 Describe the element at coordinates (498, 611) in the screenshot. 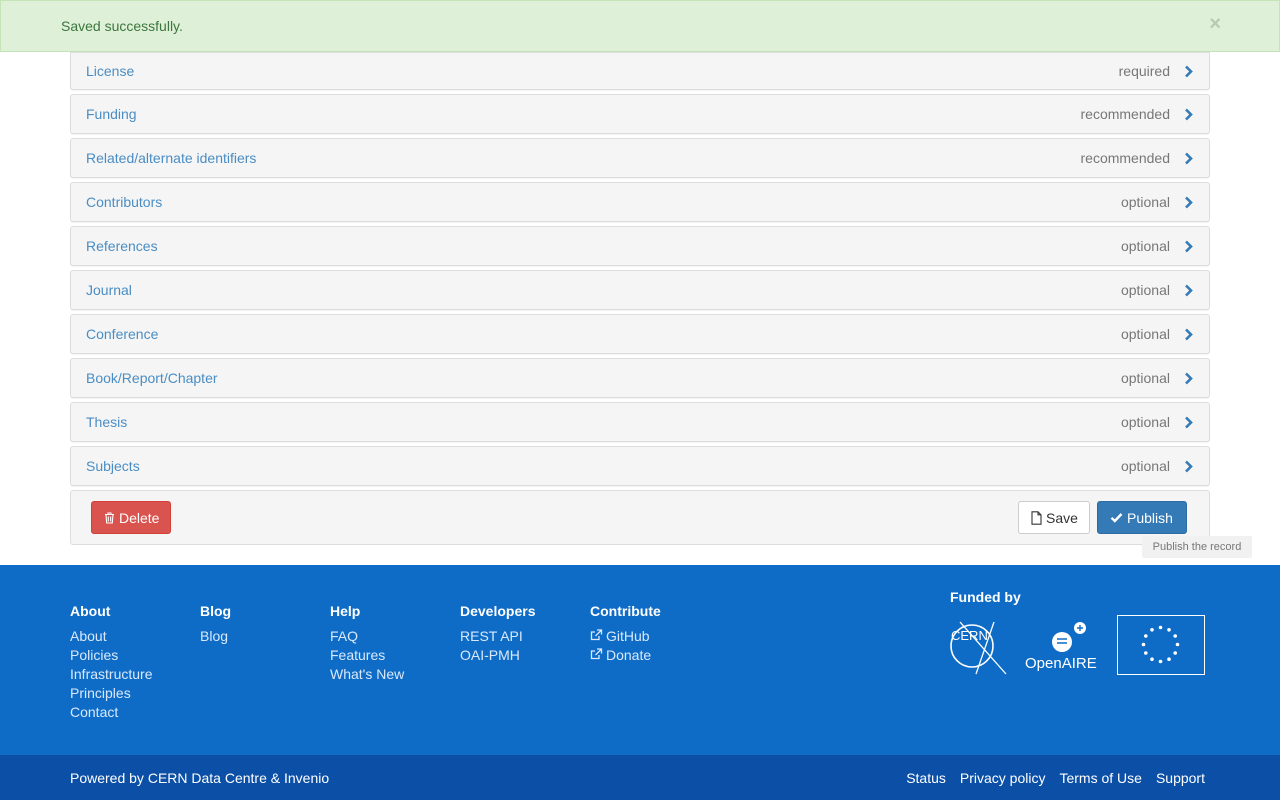

I see `footer-heading: Developers` at that location.